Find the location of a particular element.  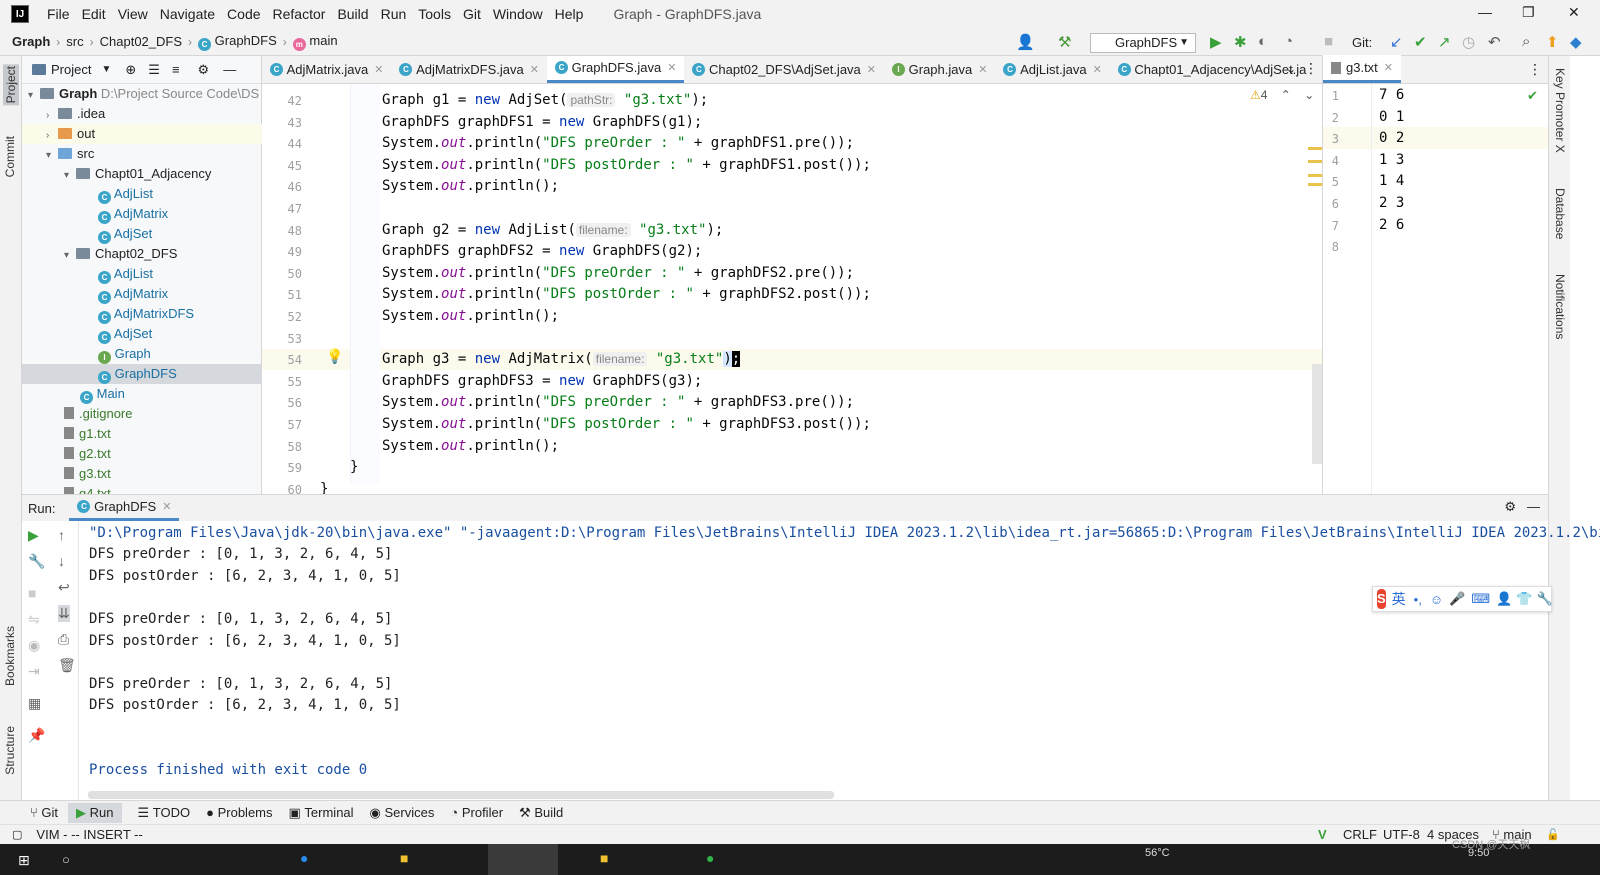

minimize-icon: — is located at coordinates (1485, 12).